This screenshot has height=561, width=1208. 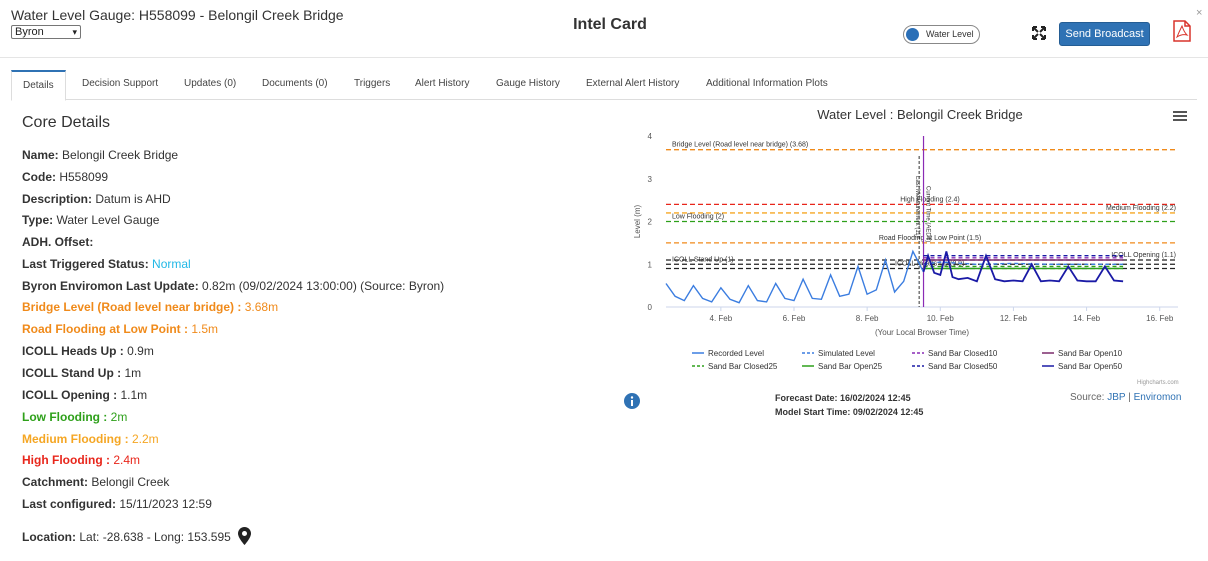 I want to click on source-link-jbp: JBP, so click(x=1116, y=397).